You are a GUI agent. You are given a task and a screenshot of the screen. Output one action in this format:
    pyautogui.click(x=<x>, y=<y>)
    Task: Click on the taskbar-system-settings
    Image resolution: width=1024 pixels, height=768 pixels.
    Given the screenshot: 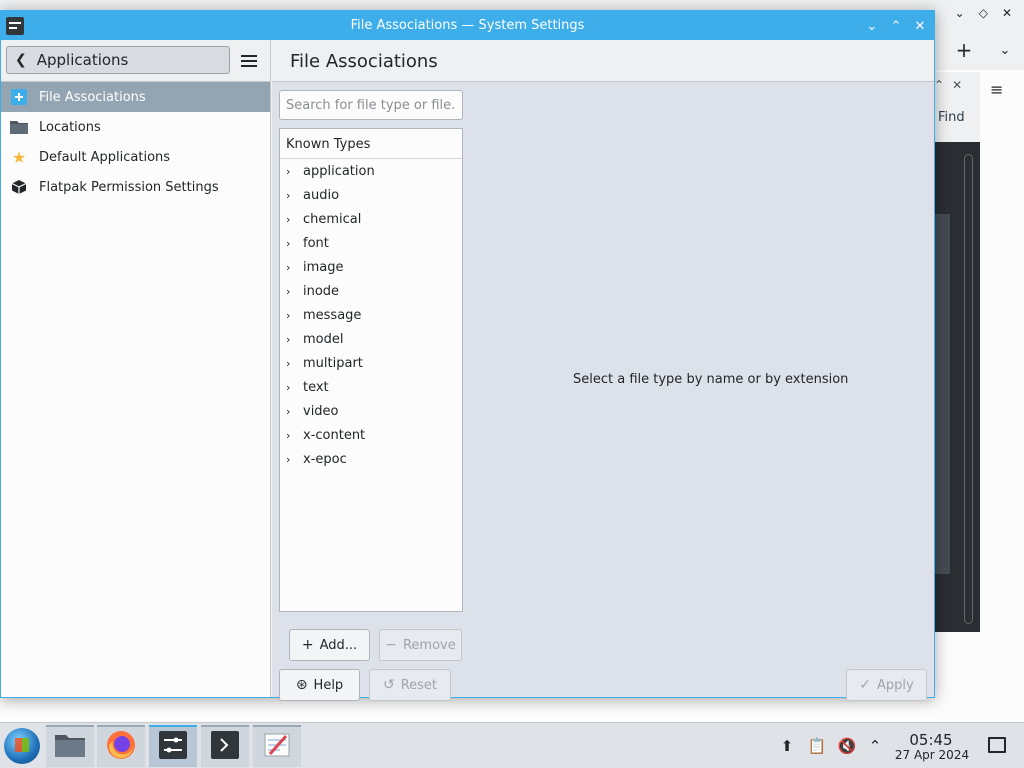 What is the action you would take?
    pyautogui.click(x=173, y=746)
    